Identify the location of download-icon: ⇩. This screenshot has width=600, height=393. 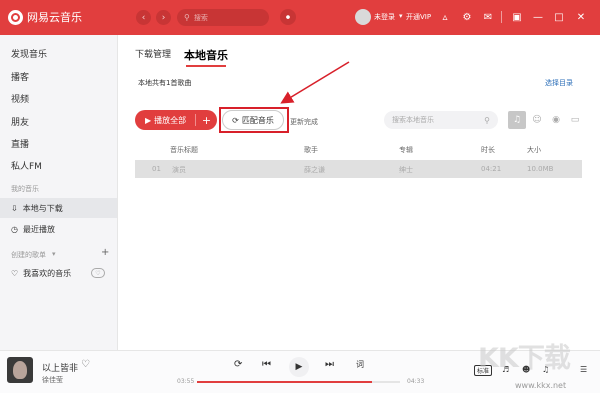
(14, 208).